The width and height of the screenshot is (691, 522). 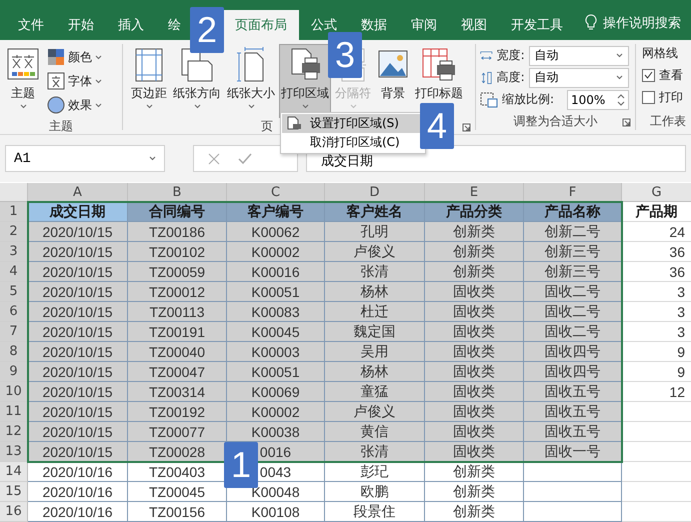 I want to click on gridlines-heading: 网格线, so click(x=660, y=53).